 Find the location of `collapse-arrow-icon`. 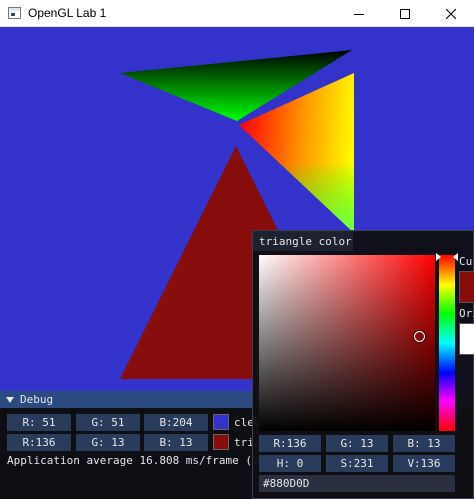

collapse-arrow-icon is located at coordinates (10, 399).